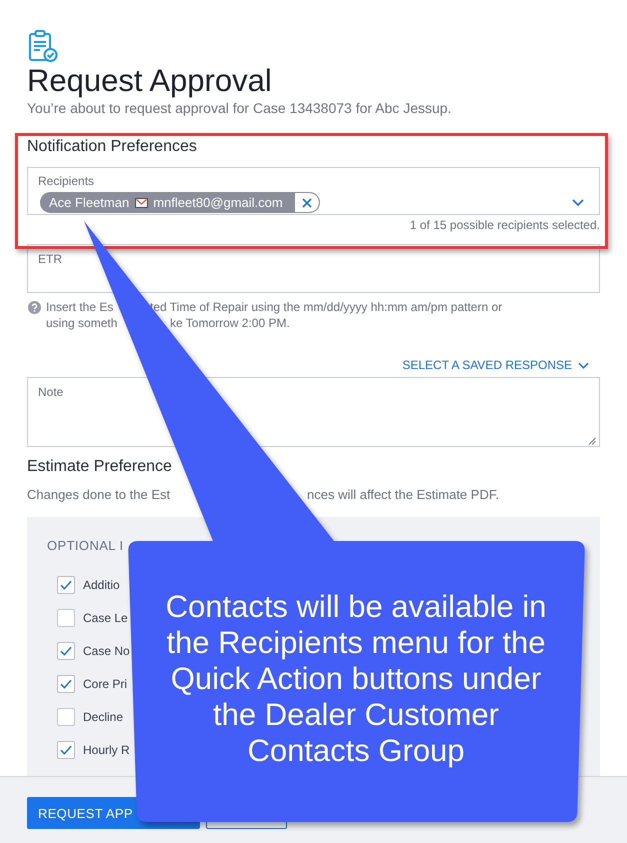  Describe the element at coordinates (98, 495) in the screenshot. I see `description-text: Changes done to the Est` at that location.